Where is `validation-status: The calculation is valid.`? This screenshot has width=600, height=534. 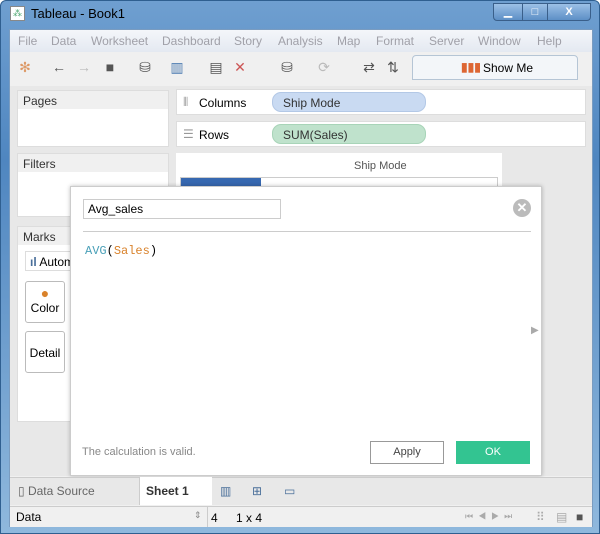 validation-status: The calculation is valid. is located at coordinates (139, 452).